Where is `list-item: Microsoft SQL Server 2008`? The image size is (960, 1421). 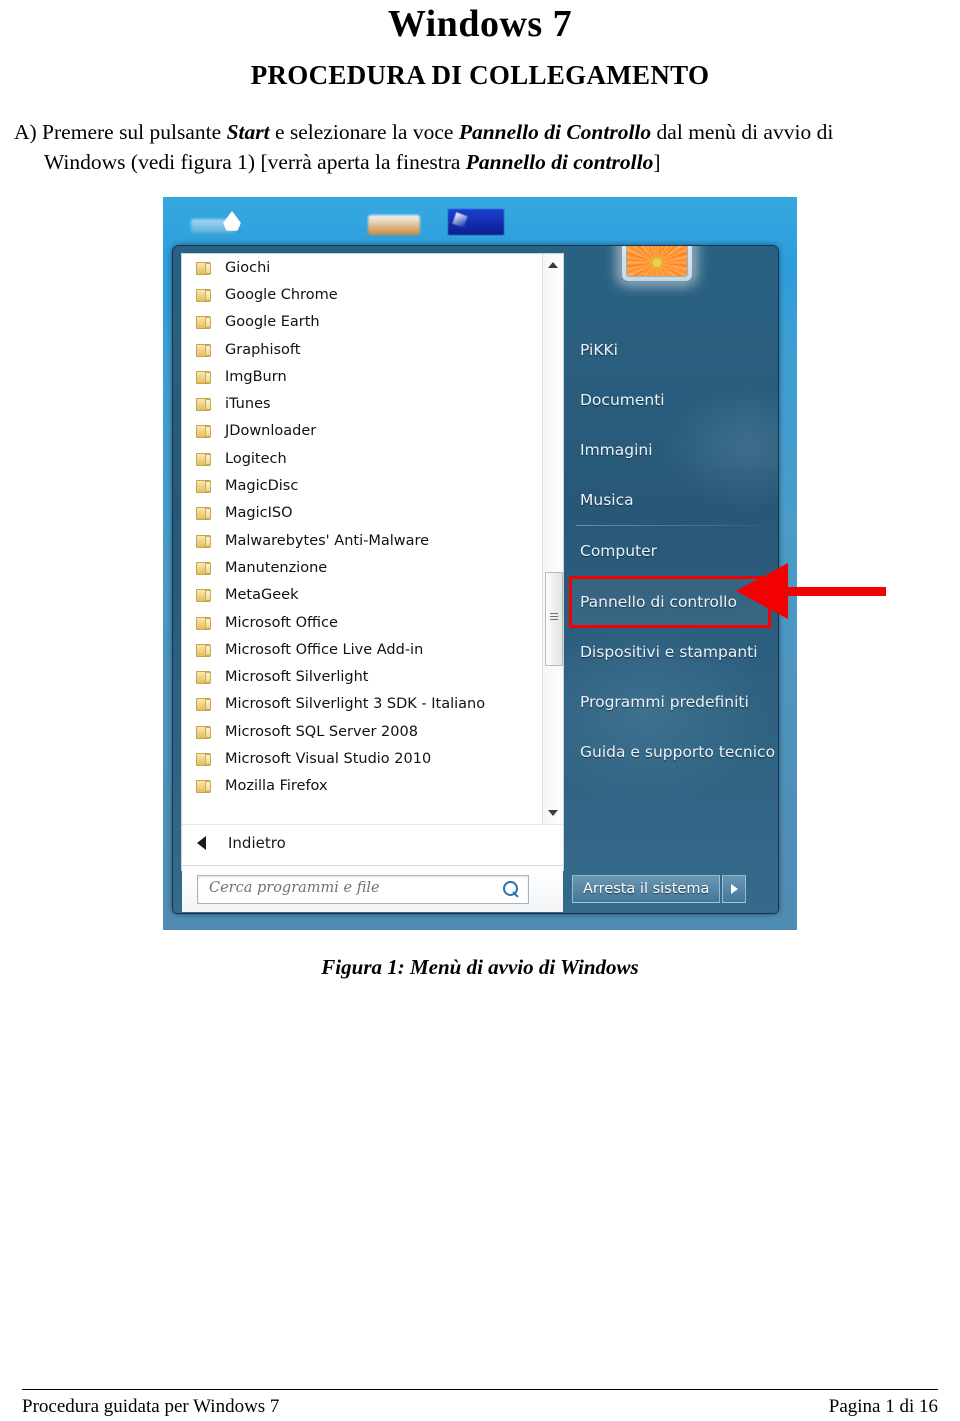
list-item: Microsoft SQL Server 2008 is located at coordinates (372, 731).